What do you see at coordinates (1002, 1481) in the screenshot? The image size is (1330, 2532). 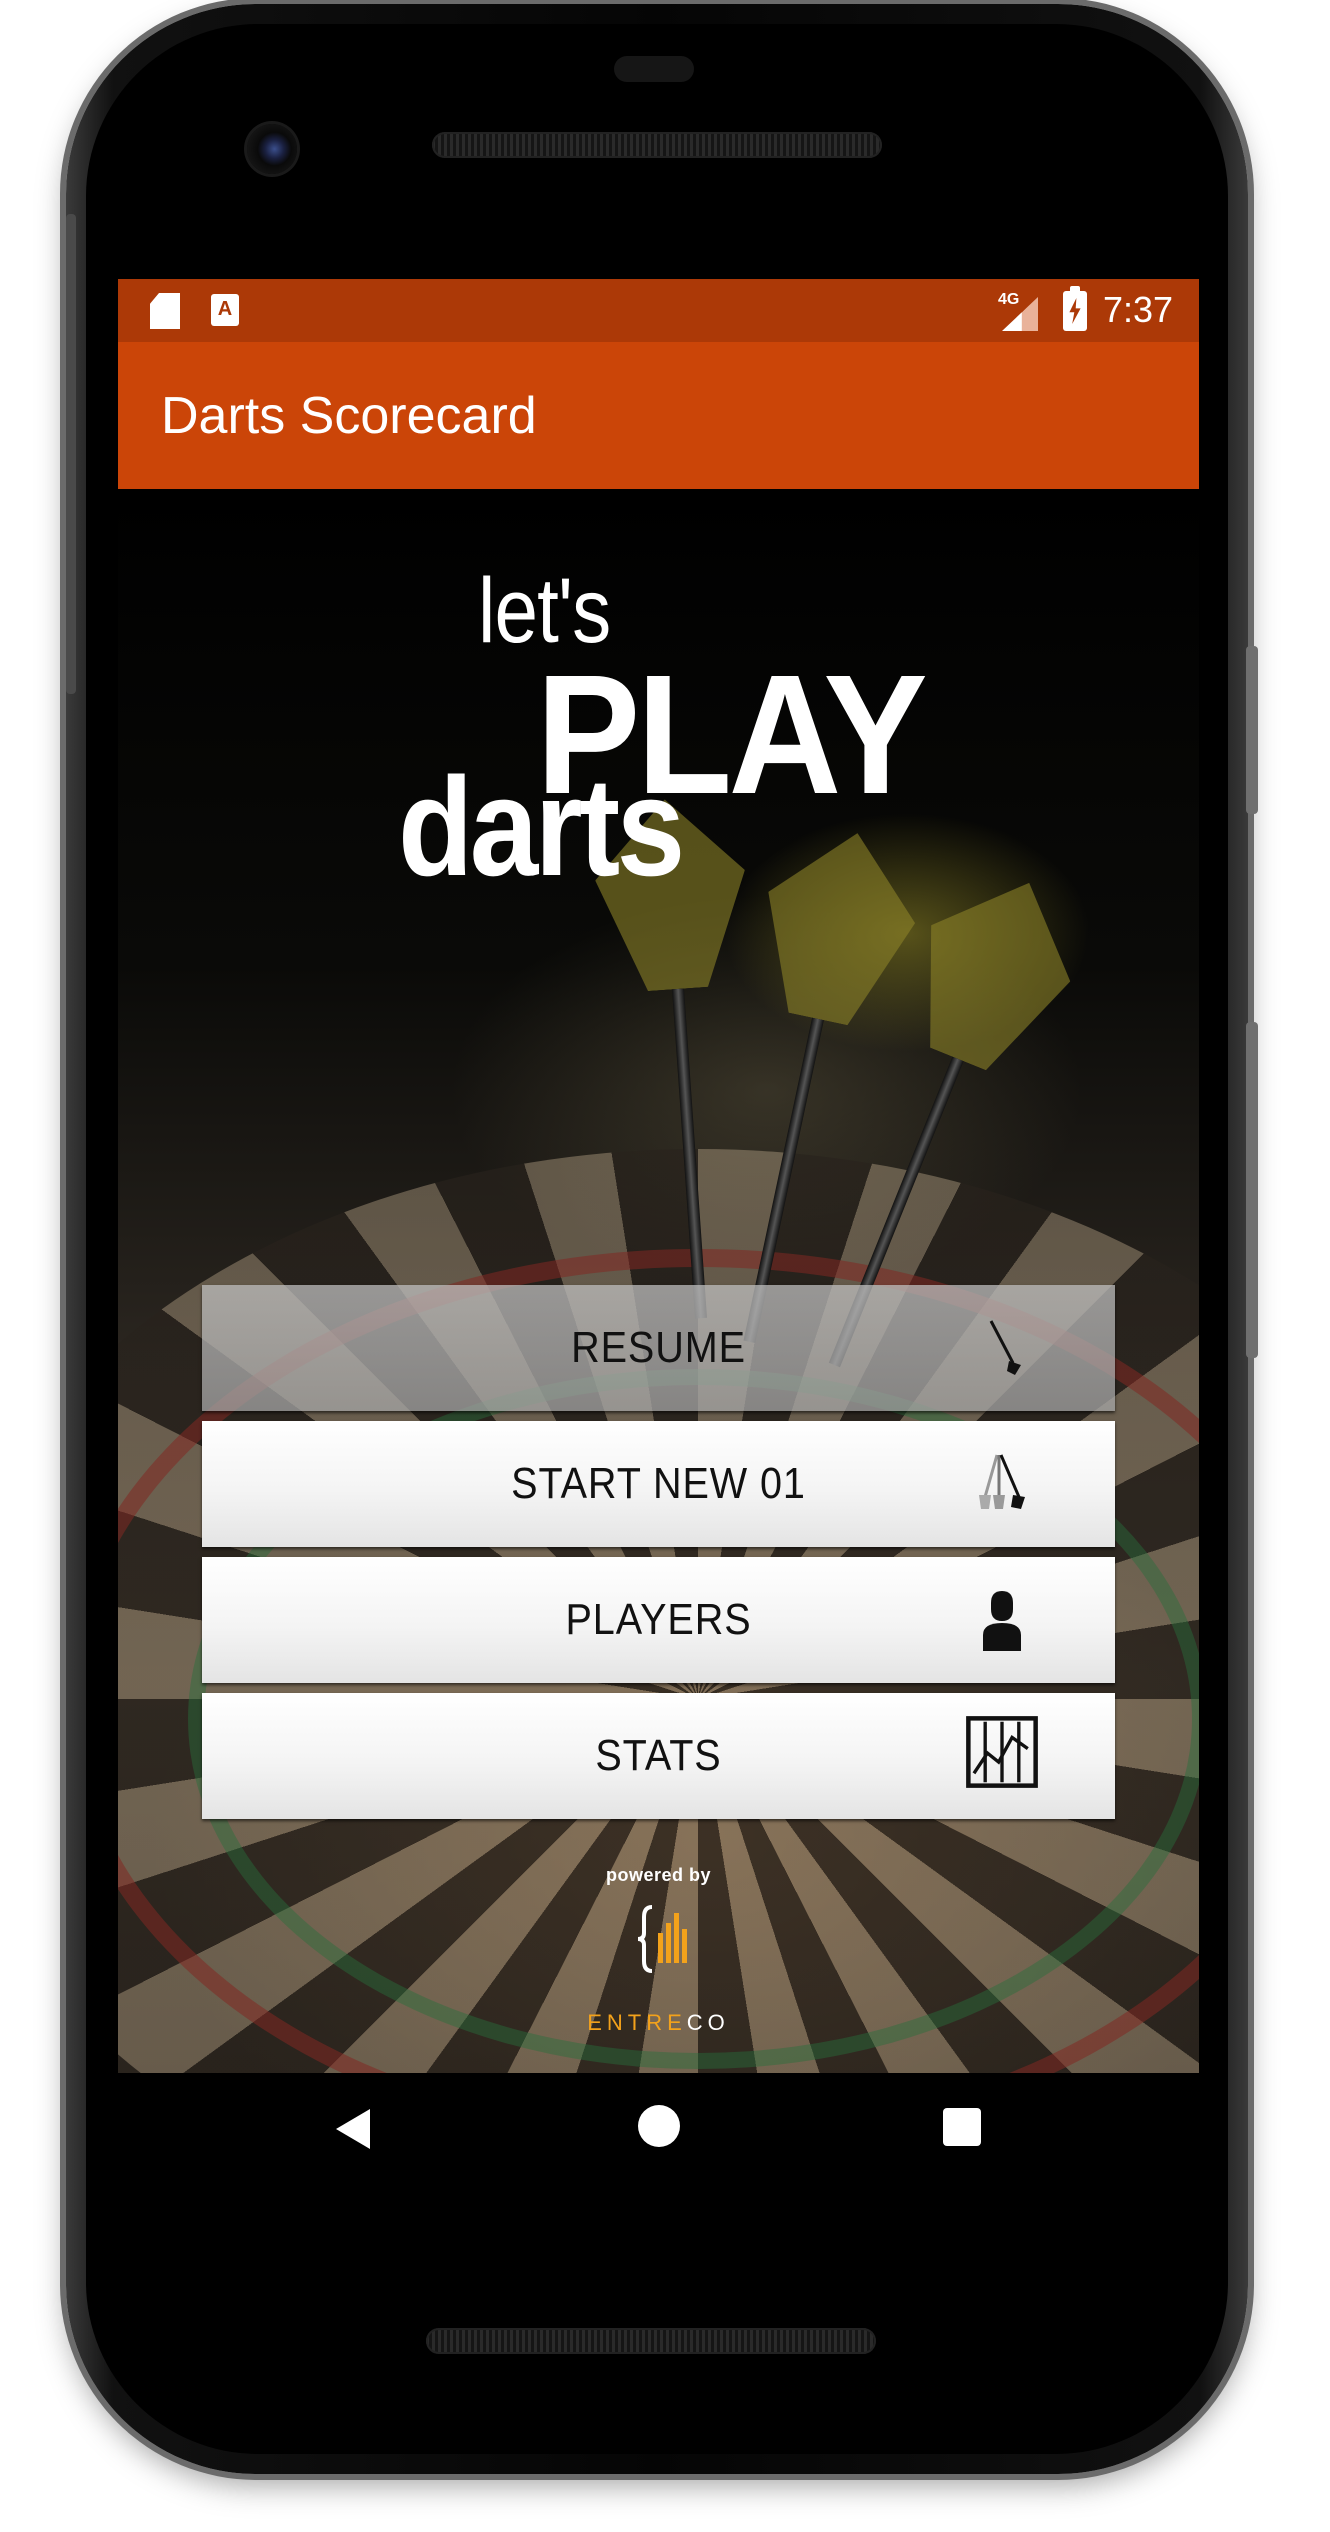 I see `three-darts-icon` at bounding box center [1002, 1481].